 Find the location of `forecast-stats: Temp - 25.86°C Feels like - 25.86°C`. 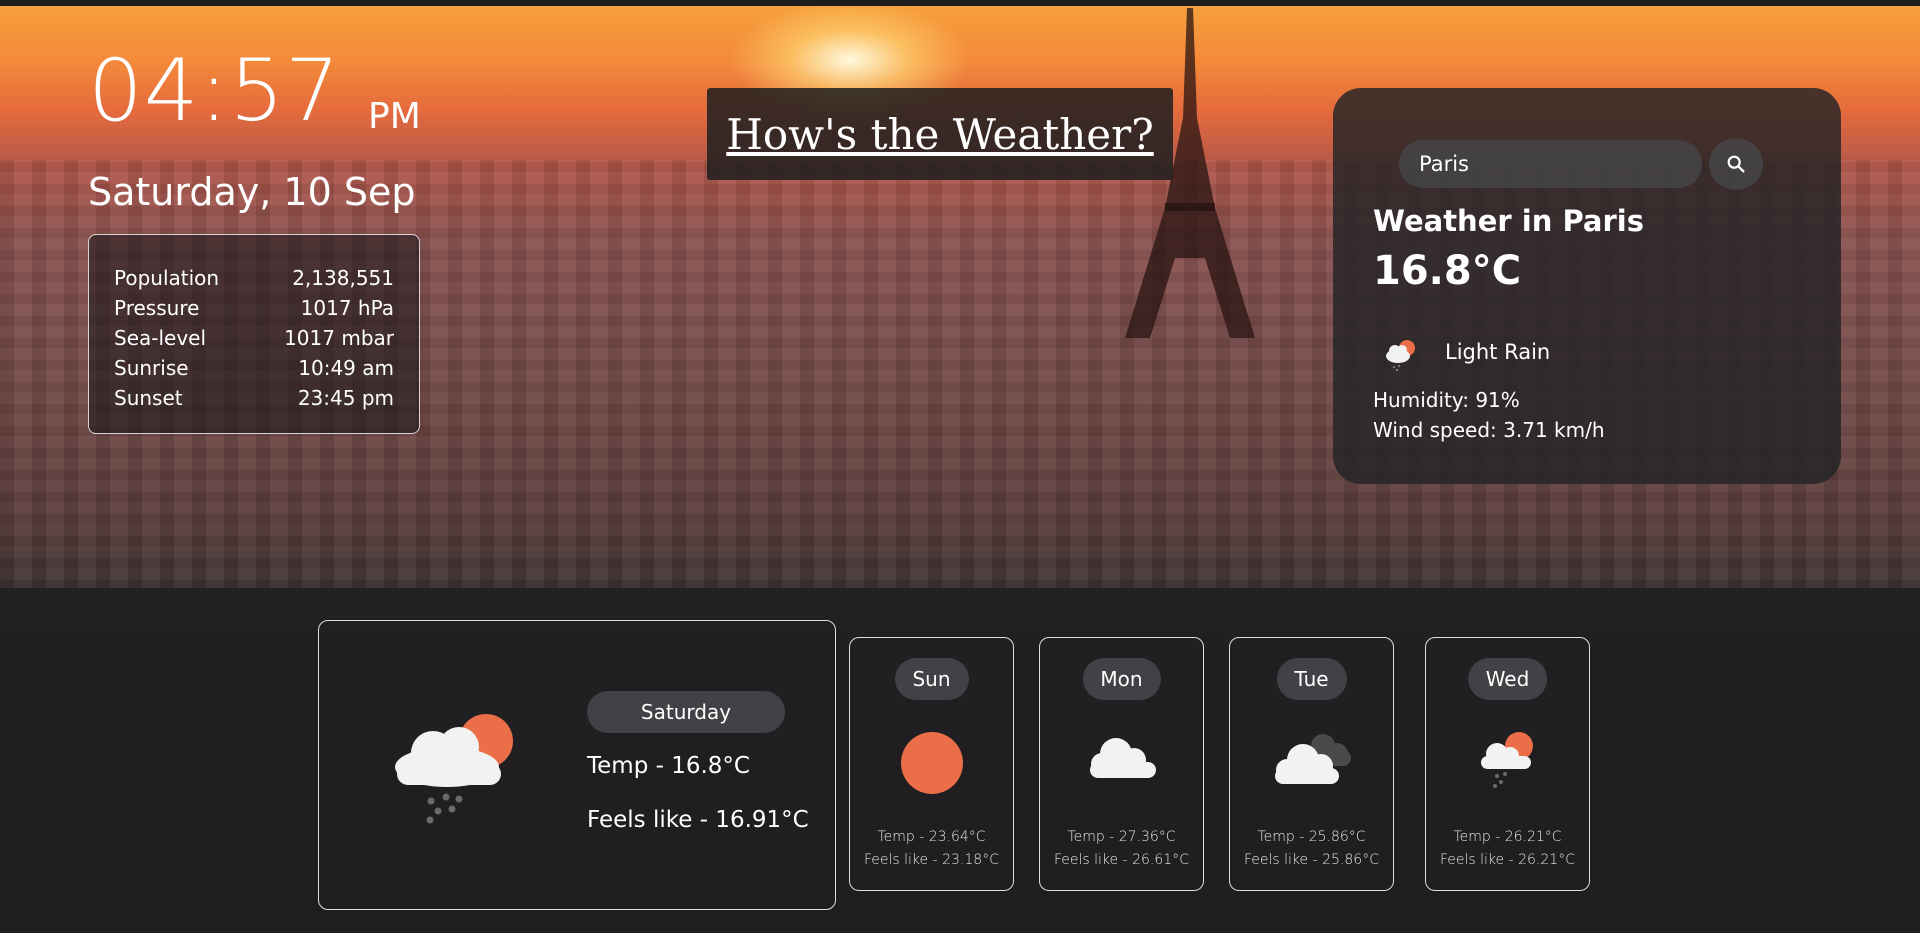

forecast-stats: Temp - 25.86°C Feels like - 25.86°C is located at coordinates (1311, 849).